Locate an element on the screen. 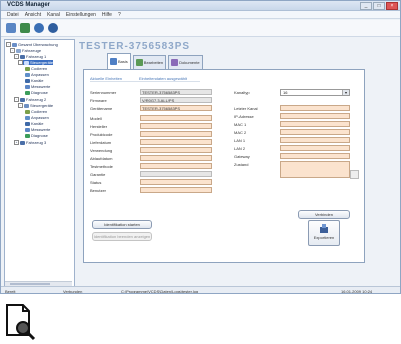  field-label: Kanaltyp is located at coordinates (242, 92).